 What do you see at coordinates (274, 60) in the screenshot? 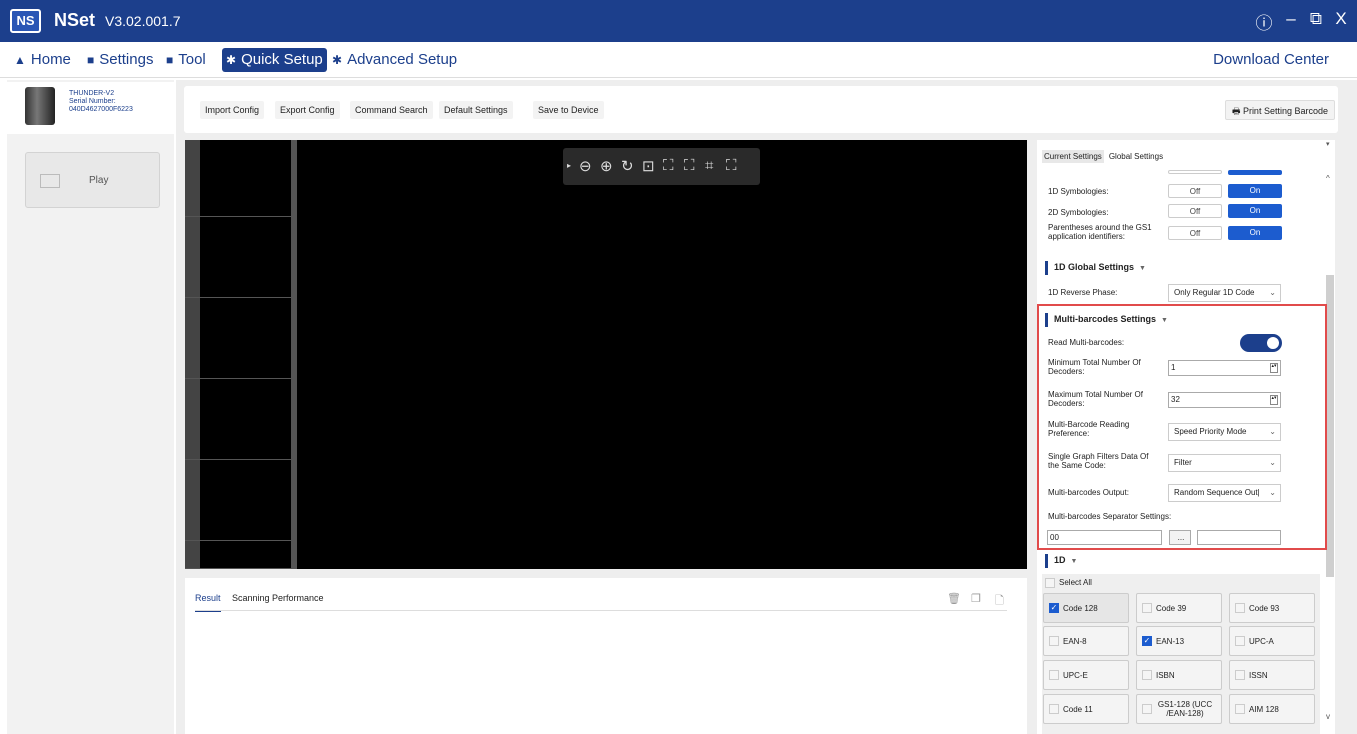
I see `menu-quick-setup: ✱ Quick Setup` at bounding box center [274, 60].